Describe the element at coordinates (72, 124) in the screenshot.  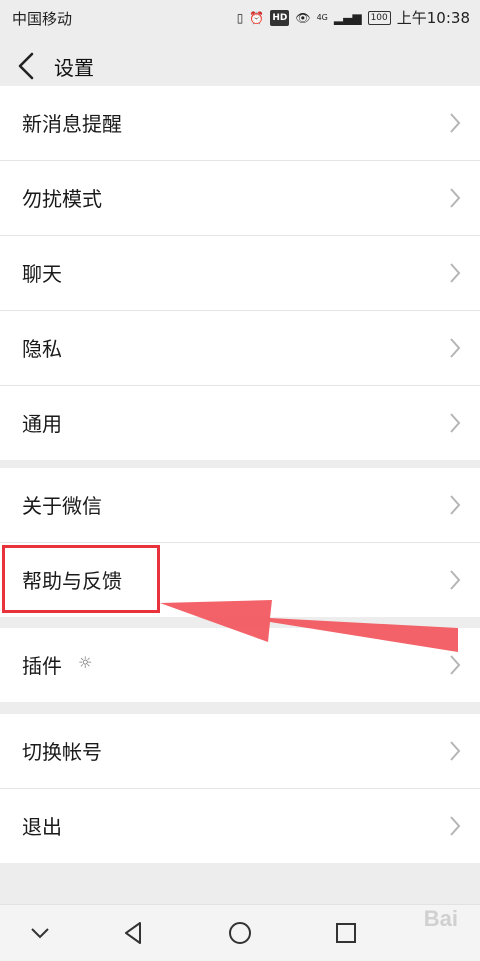
I see `menu-item-label: 新消息提醒` at that location.